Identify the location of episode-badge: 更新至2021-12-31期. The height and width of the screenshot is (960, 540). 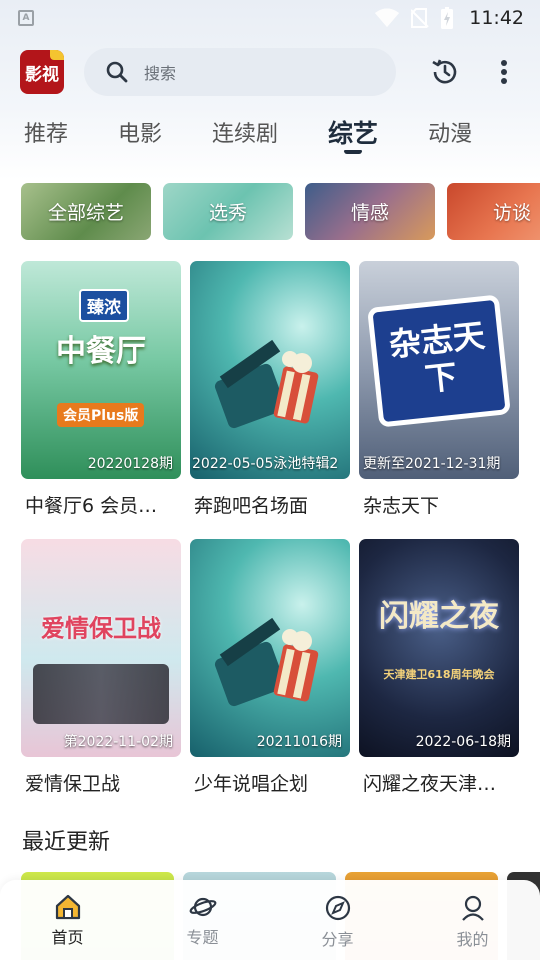
(432, 464).